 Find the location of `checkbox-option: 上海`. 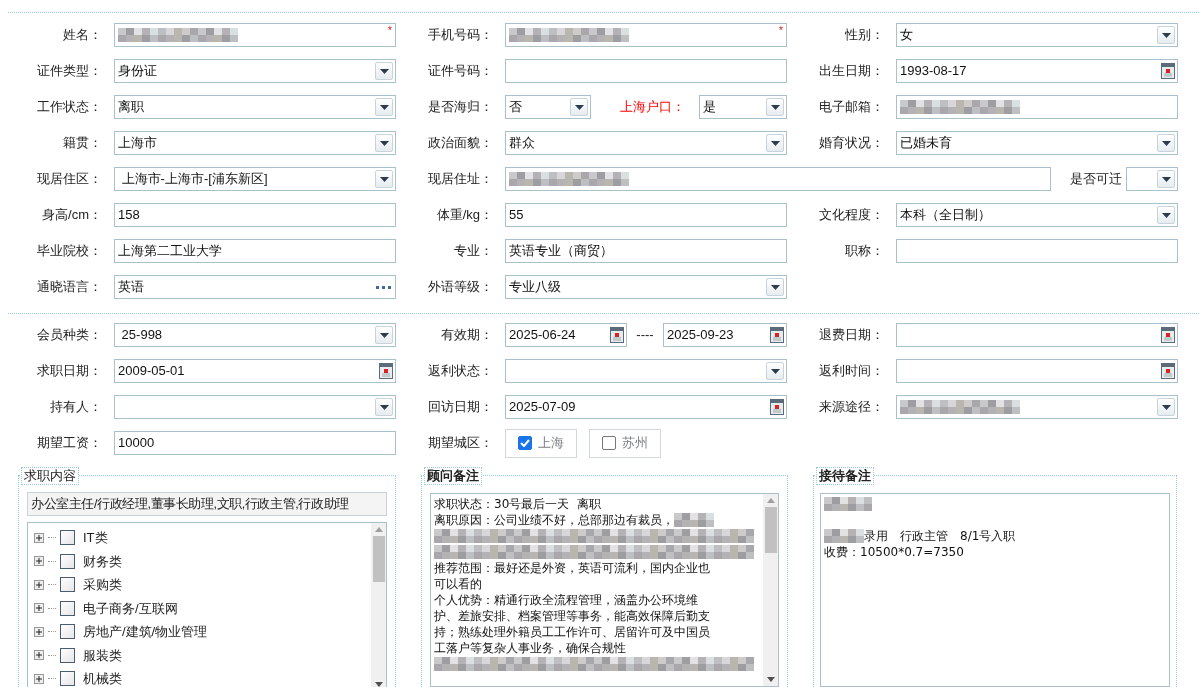

checkbox-option: 上海 is located at coordinates (541, 443).